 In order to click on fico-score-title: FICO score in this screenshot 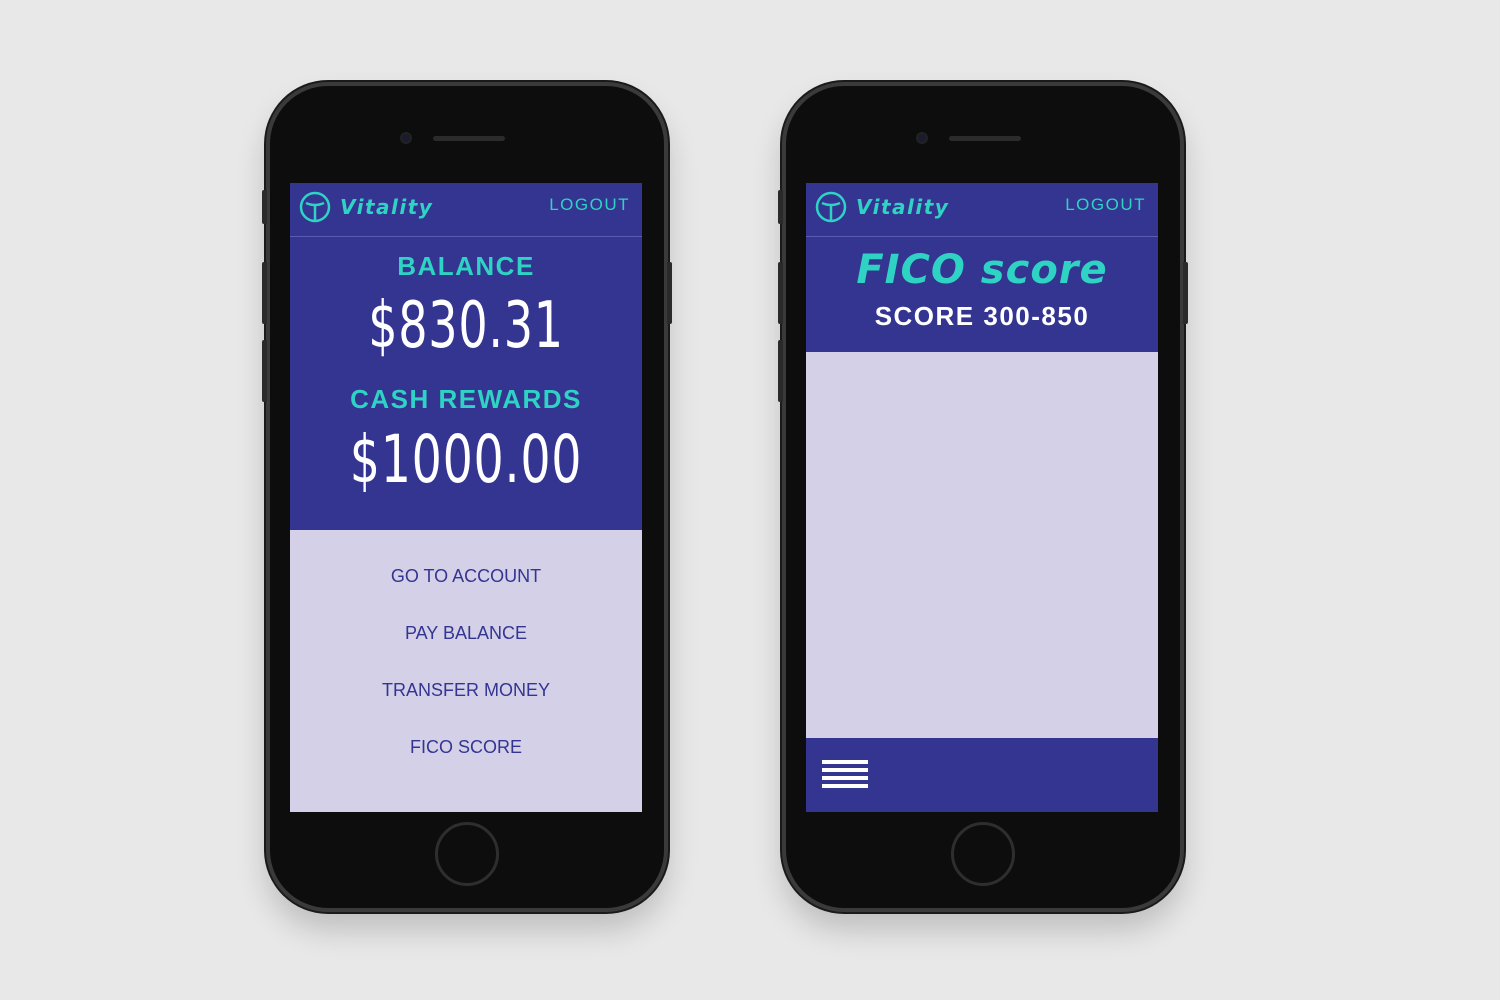, I will do `click(982, 270)`.